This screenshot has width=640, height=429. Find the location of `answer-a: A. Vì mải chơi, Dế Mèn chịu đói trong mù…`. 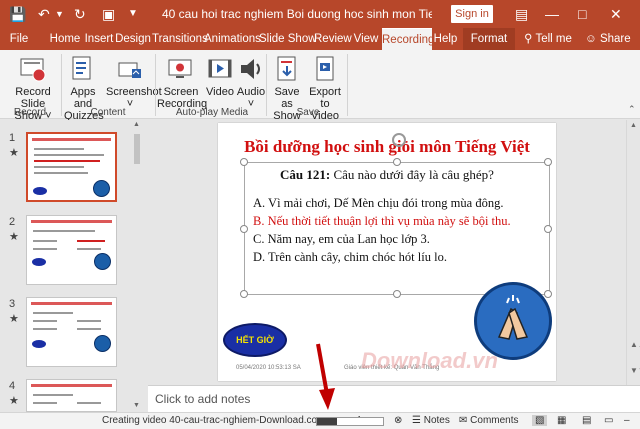

answer-a: A. Vì mải chơi, Dế Mèn chịu đói trong mù… is located at coordinates (378, 203).